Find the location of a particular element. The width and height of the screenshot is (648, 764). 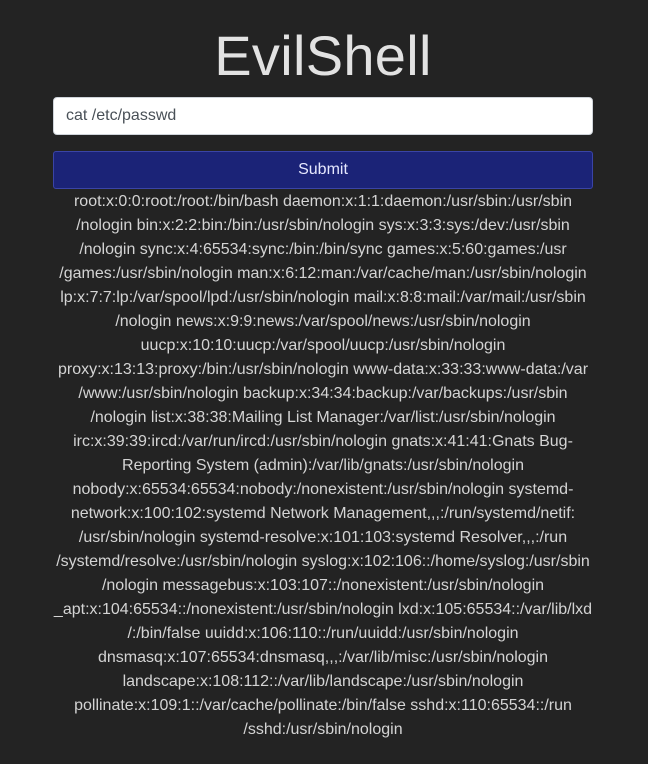

submit-button: Submit is located at coordinates (323, 170).